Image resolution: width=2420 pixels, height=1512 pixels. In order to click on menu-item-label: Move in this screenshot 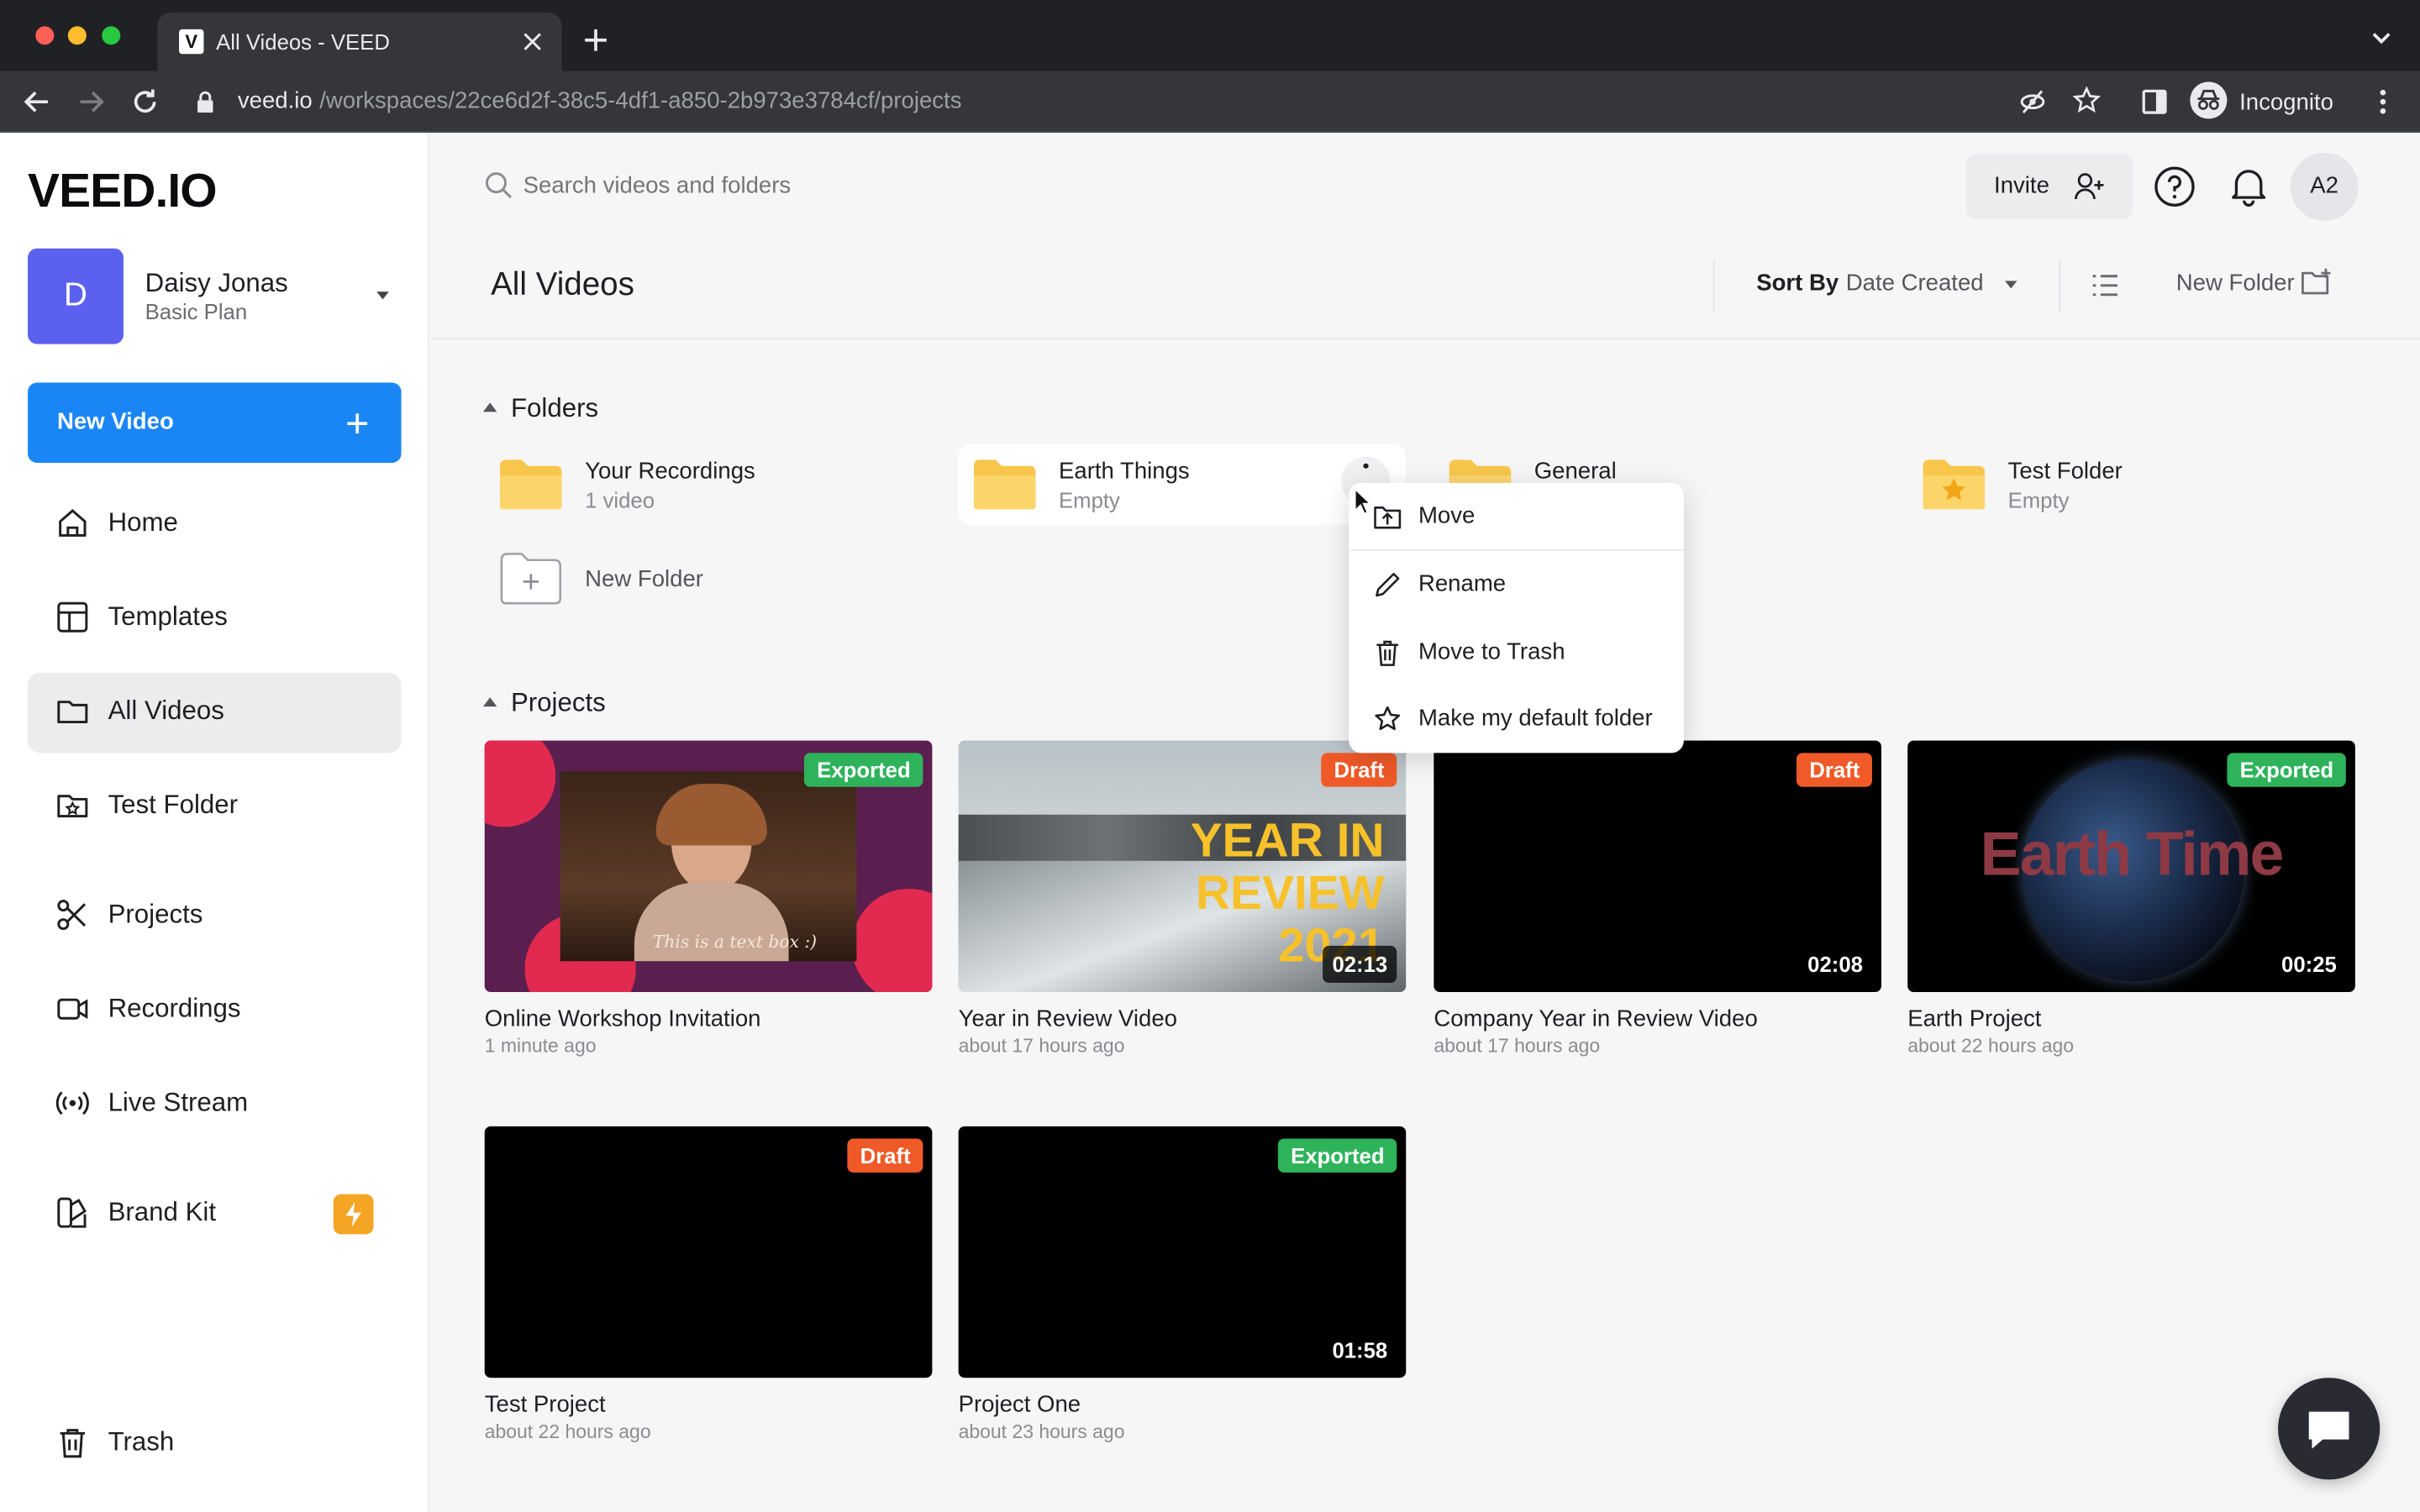, I will do `click(1447, 515)`.